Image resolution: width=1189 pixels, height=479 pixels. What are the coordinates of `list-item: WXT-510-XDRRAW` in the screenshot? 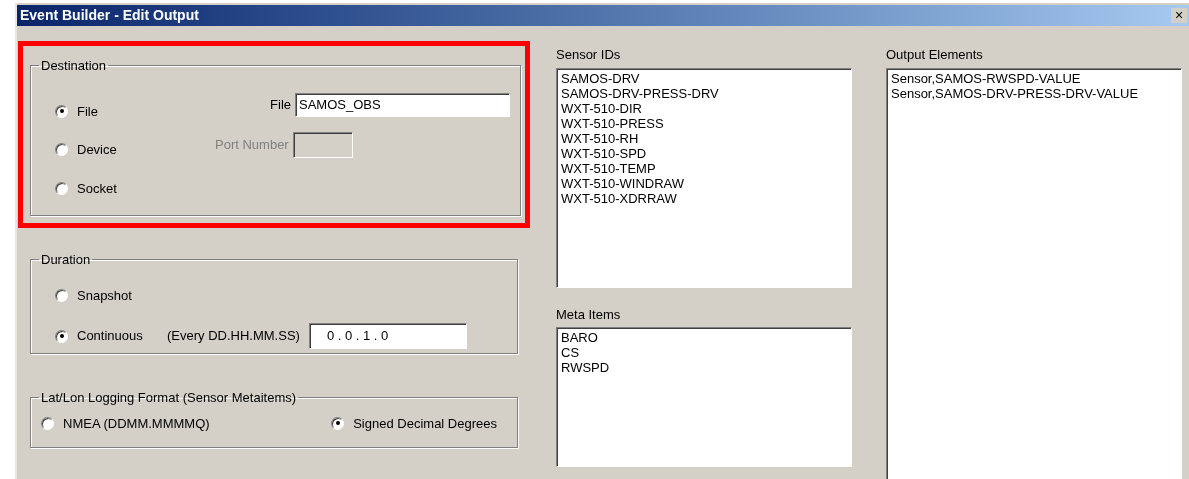 It's located at (619, 198).